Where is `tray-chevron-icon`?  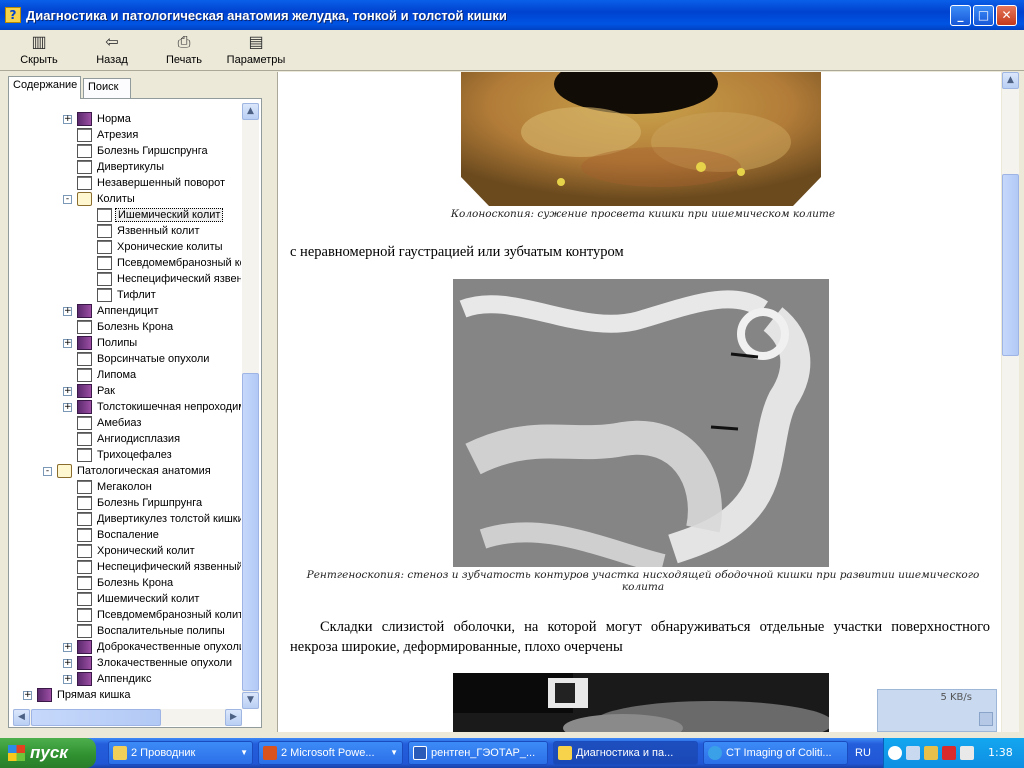 tray-chevron-icon is located at coordinates (895, 753).